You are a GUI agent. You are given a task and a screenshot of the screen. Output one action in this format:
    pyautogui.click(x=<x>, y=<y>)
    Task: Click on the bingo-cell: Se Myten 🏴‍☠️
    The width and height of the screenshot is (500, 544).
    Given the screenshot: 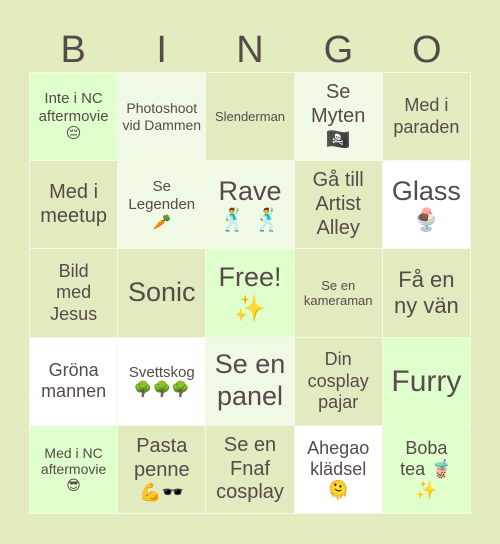 What is the action you would take?
    pyautogui.click(x=338, y=117)
    